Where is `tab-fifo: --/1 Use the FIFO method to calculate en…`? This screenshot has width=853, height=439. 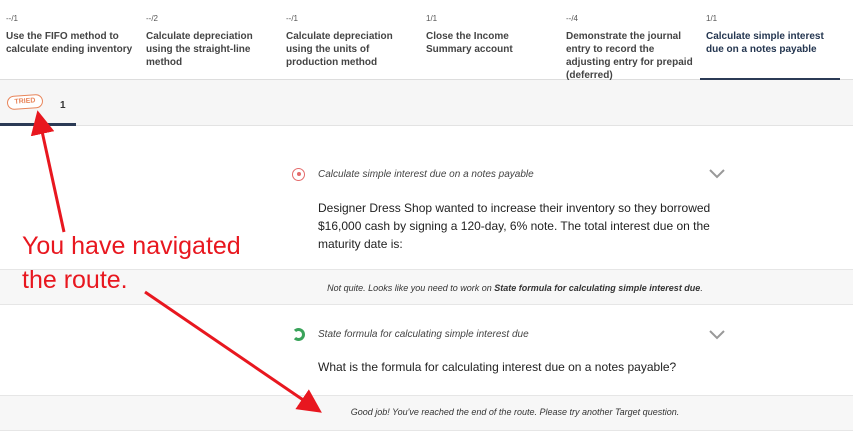
tab-fifo: --/1 Use the FIFO method to calculate en… is located at coordinates (70, 40).